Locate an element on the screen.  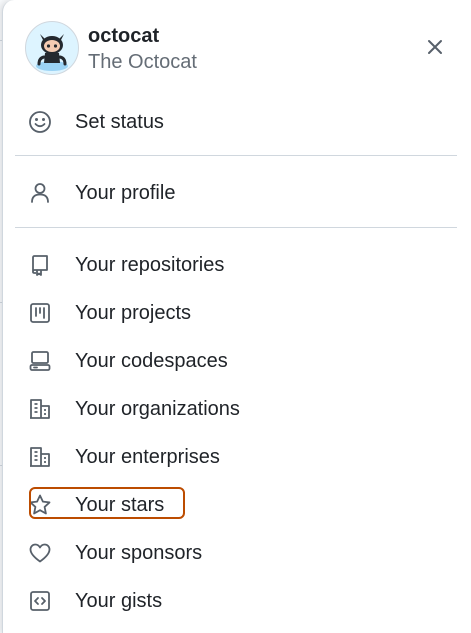
menu-item-your-projects: Your projects is located at coordinates (109, 313).